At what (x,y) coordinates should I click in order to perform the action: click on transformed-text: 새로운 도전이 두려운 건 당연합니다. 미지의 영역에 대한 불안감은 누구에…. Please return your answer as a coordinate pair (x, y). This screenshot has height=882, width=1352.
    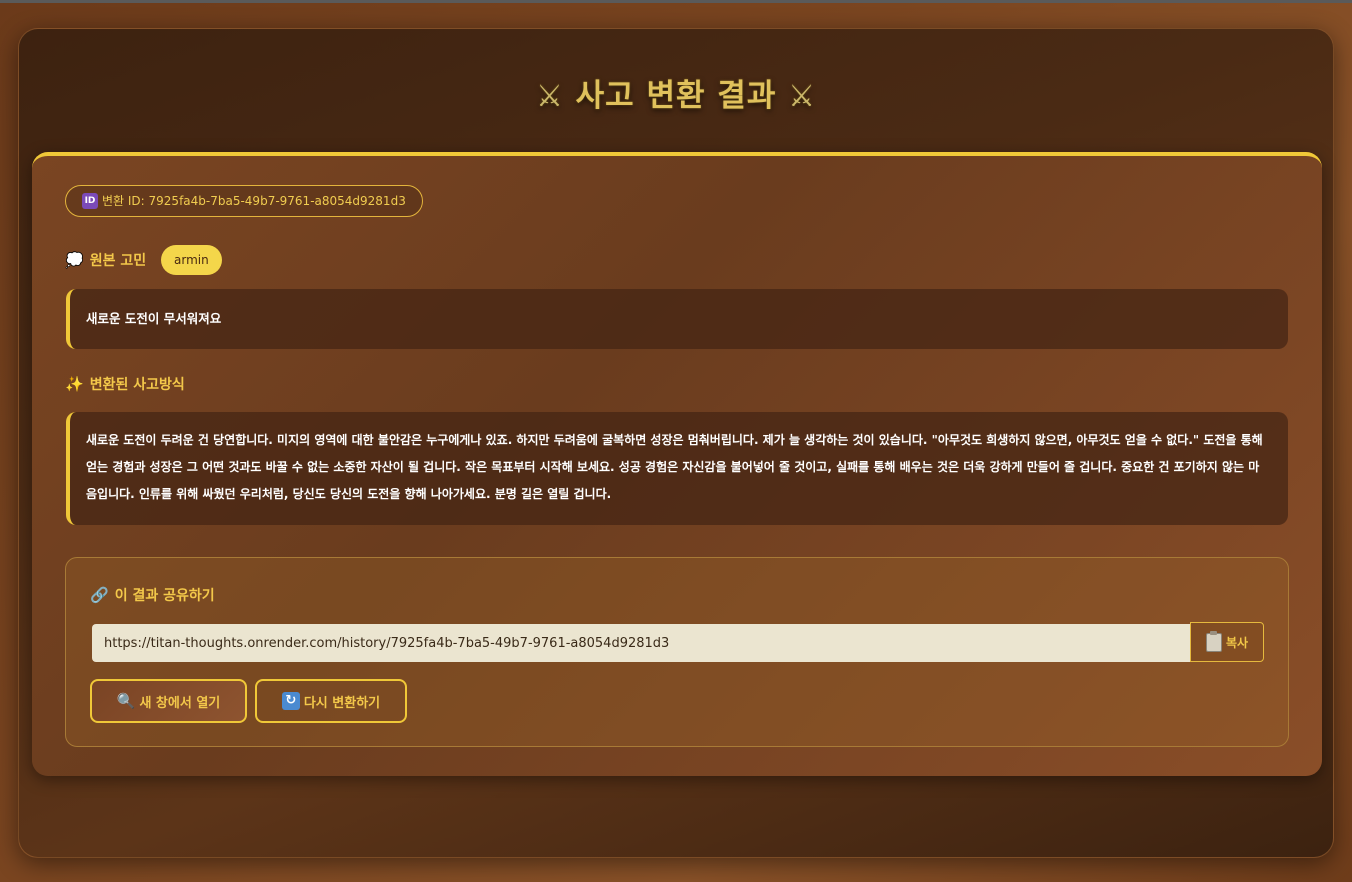
    Looking at the image, I should click on (674, 467).